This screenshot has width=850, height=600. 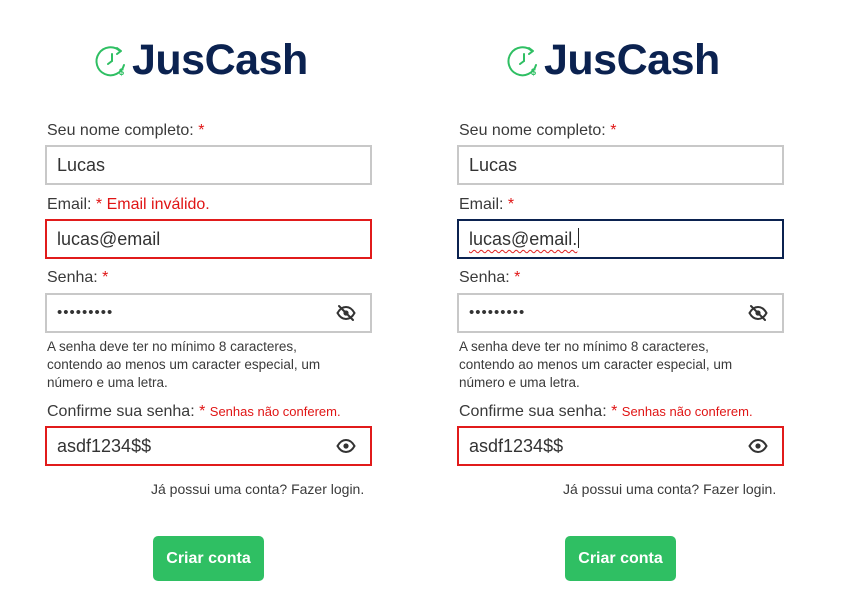 What do you see at coordinates (158, 204) in the screenshot?
I see `email-error-message: Email inválido.` at bounding box center [158, 204].